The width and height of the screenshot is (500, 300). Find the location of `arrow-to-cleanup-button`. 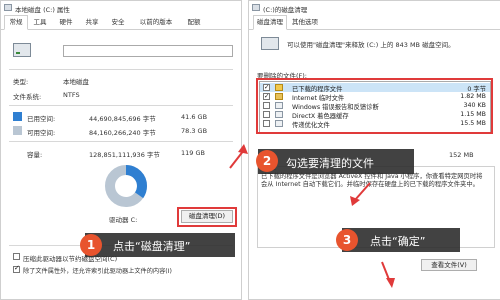

arrow-to-cleanup-button is located at coordinates (238, 156).